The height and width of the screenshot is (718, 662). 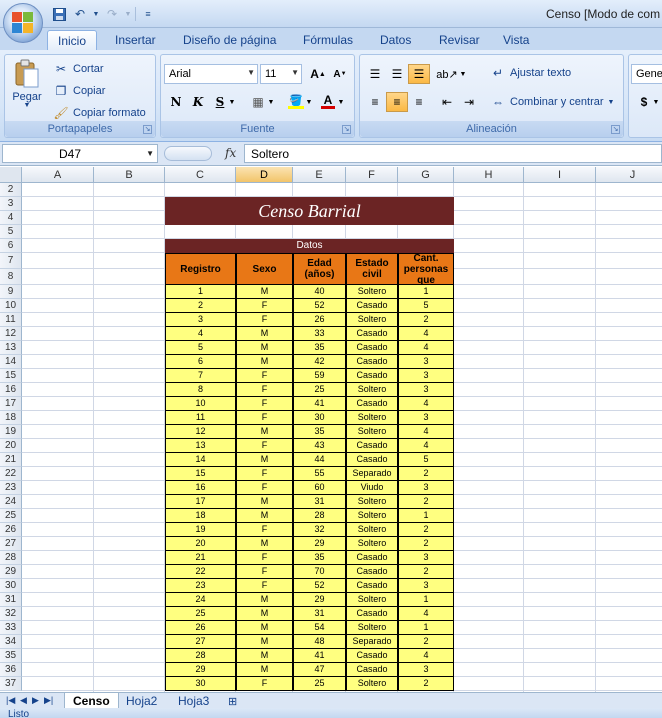 What do you see at coordinates (10, 700) in the screenshot?
I see `first-sheet-icon: |◀` at bounding box center [10, 700].